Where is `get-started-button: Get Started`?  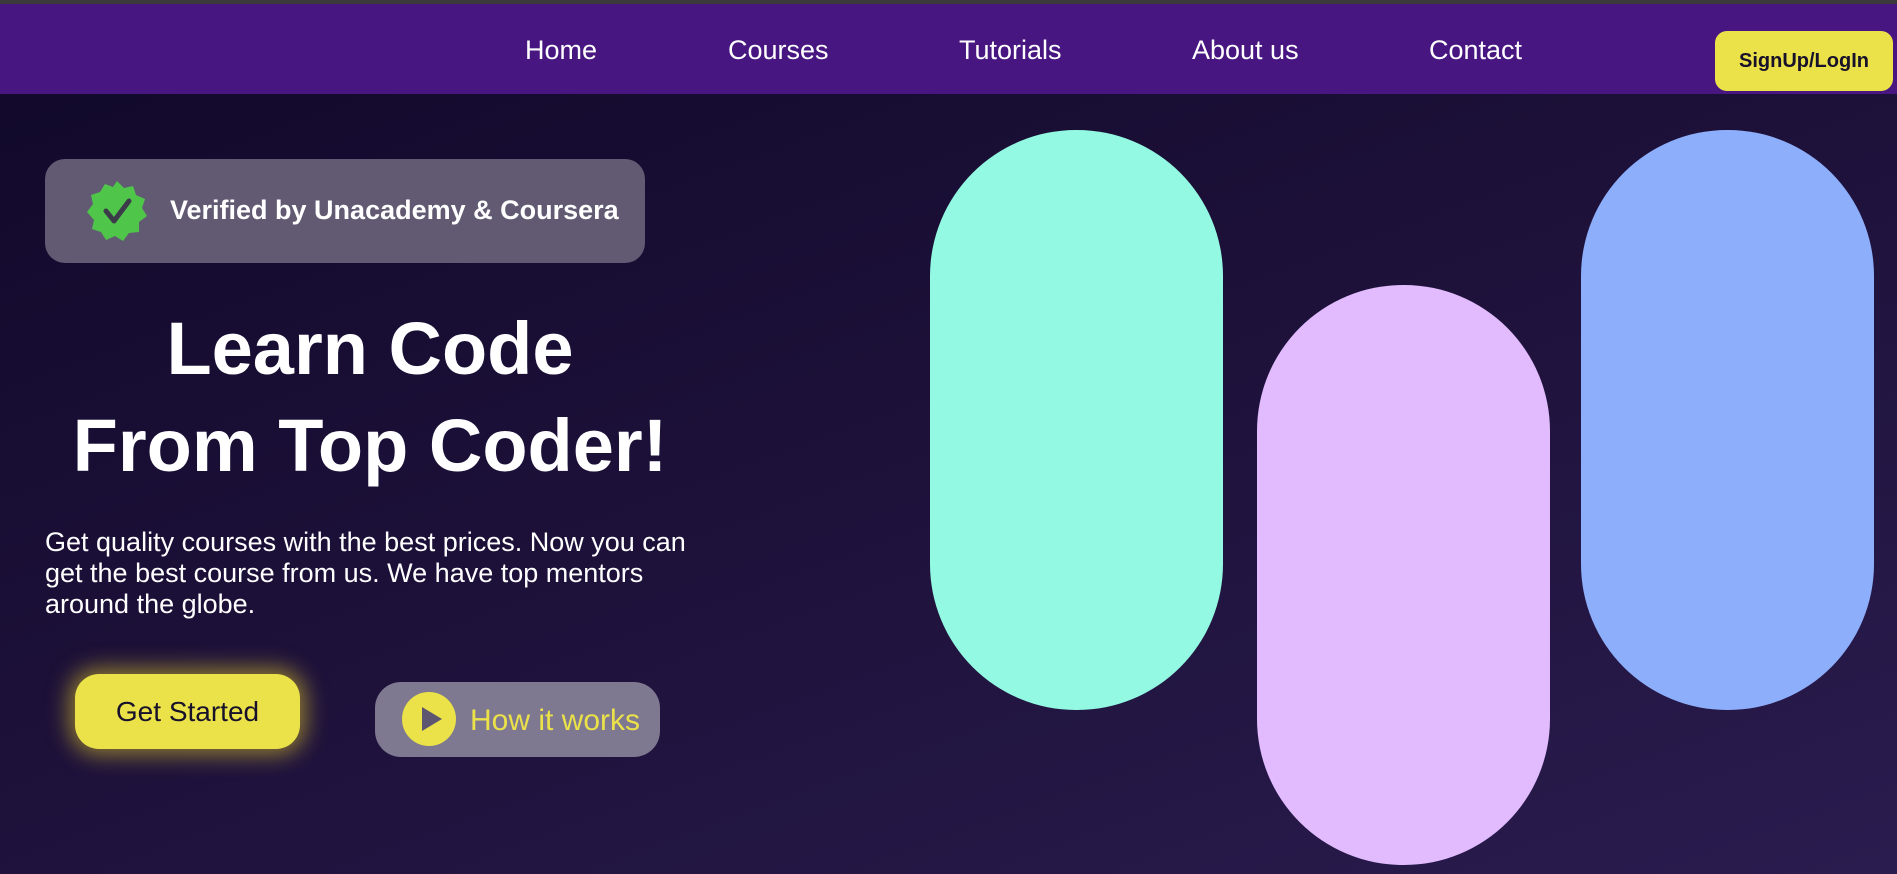 get-started-button: Get Started is located at coordinates (187, 711).